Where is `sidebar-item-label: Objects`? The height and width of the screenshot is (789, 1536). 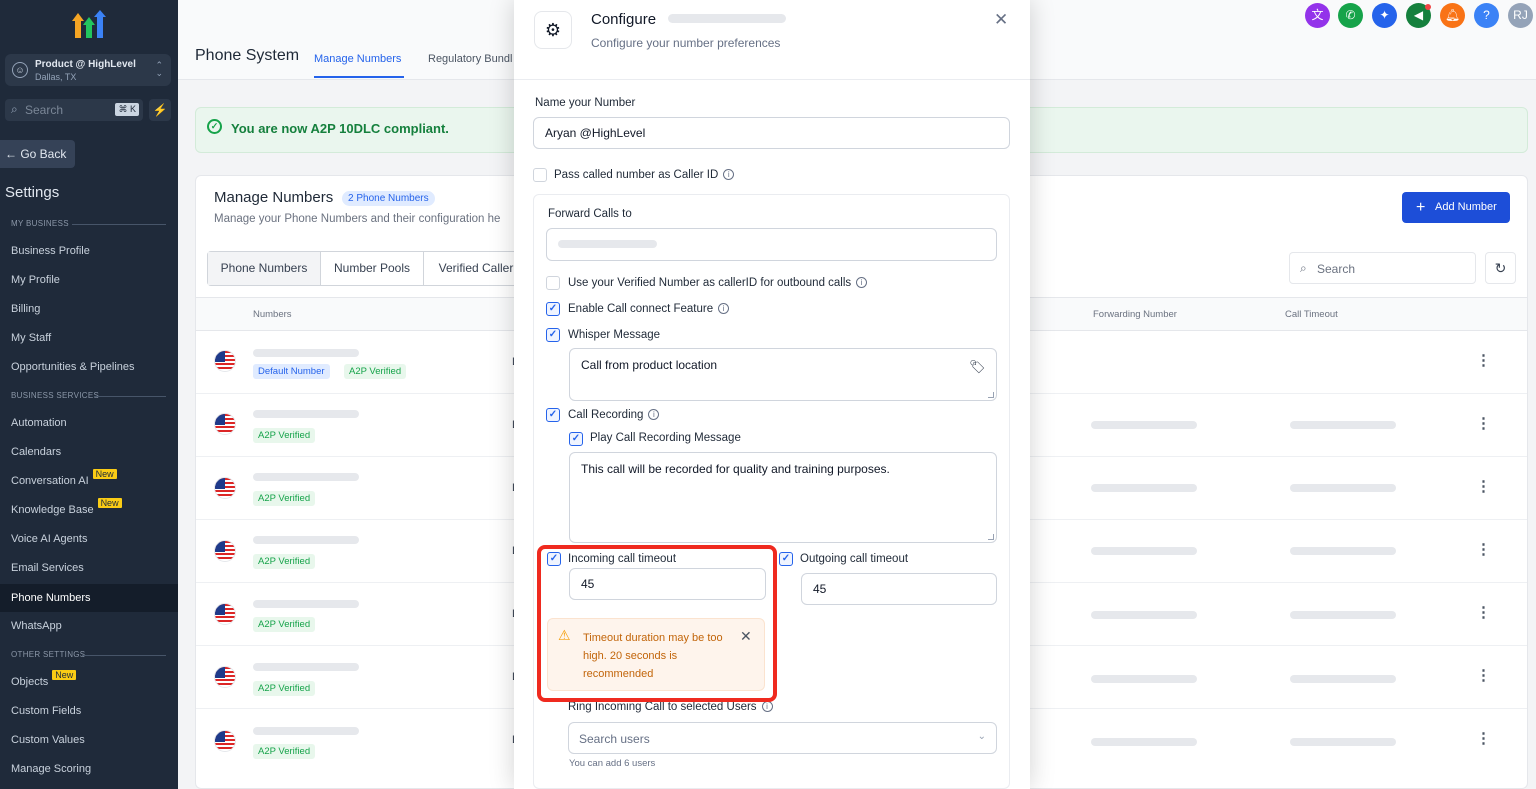
sidebar-item-label: Objects is located at coordinates (30, 682).